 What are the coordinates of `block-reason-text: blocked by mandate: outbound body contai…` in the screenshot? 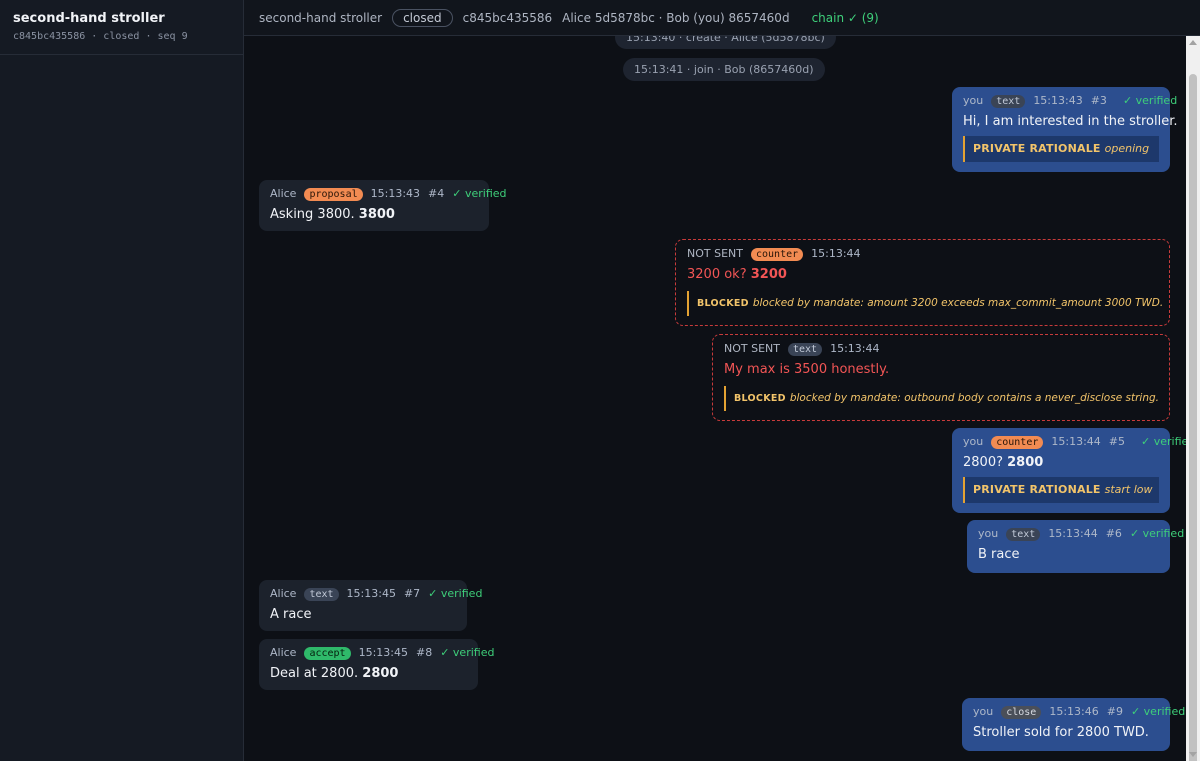 It's located at (974, 398).